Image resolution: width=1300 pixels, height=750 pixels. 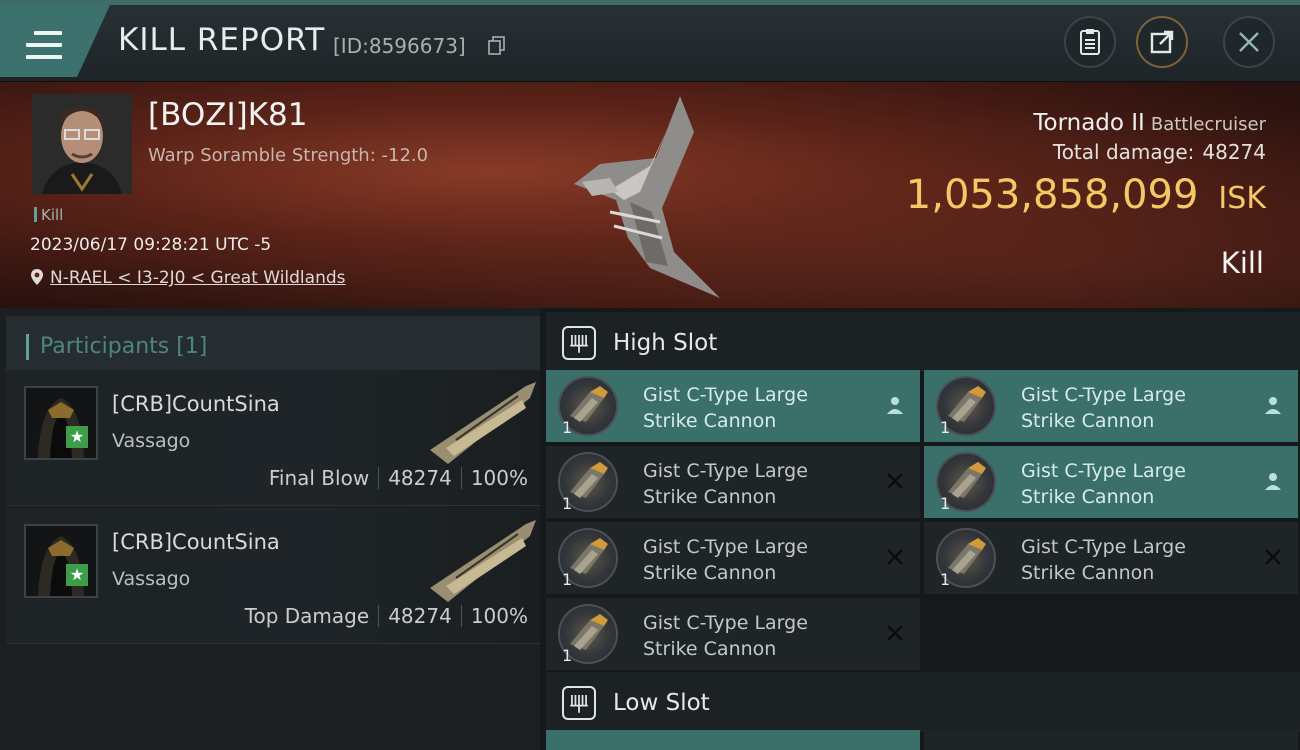 What do you see at coordinates (579, 703) in the screenshot?
I see `low-slot-icon` at bounding box center [579, 703].